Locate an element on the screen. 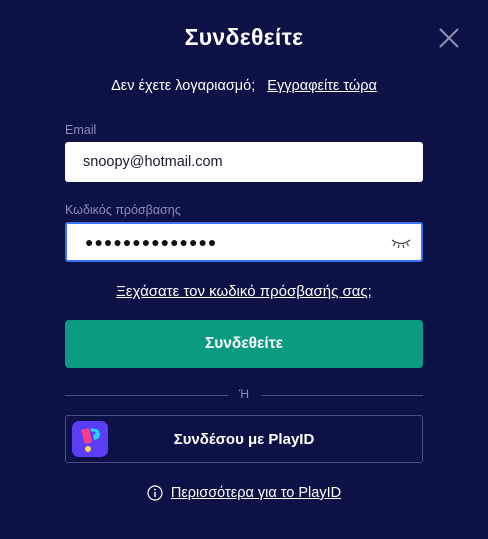 This screenshot has width=488, height=539. signup-link: Εγγραφείτε τώρα is located at coordinates (322, 86).